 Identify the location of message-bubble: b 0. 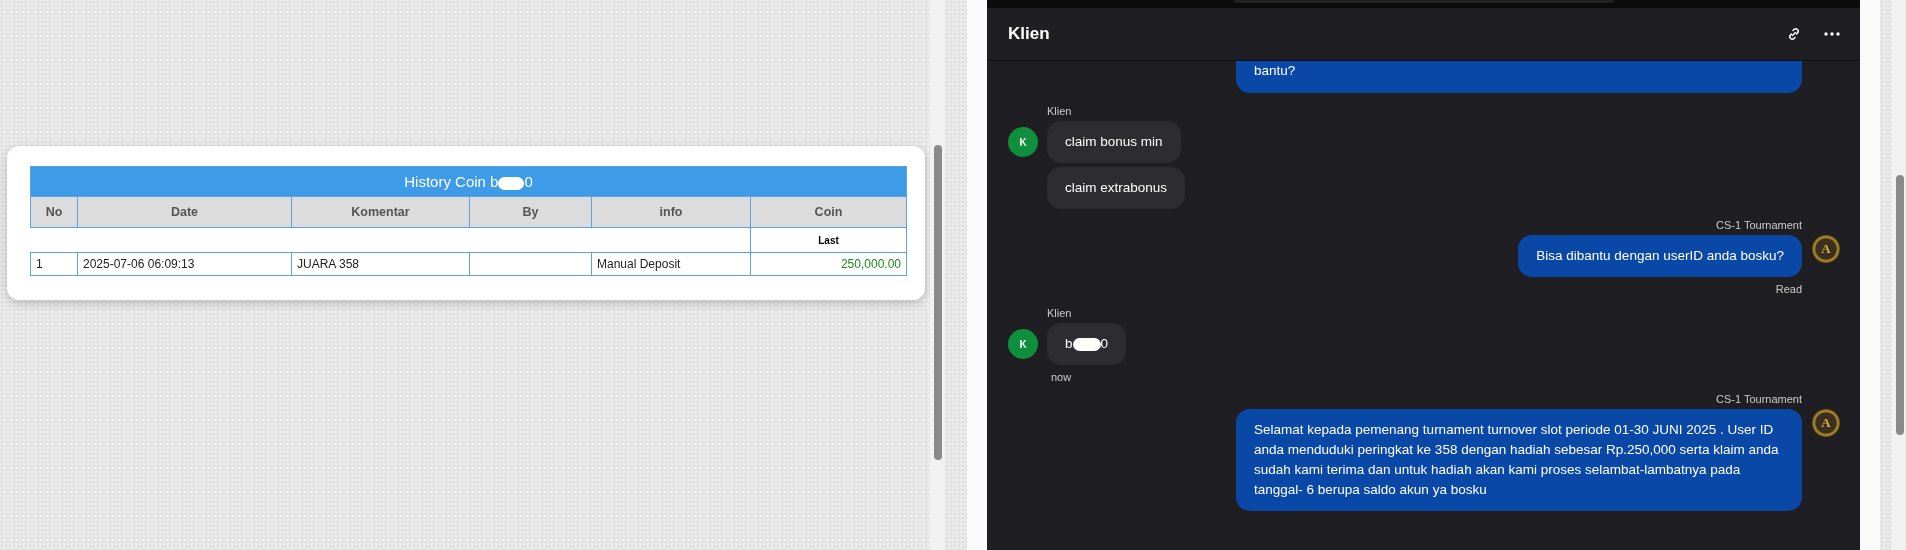
(1087, 344).